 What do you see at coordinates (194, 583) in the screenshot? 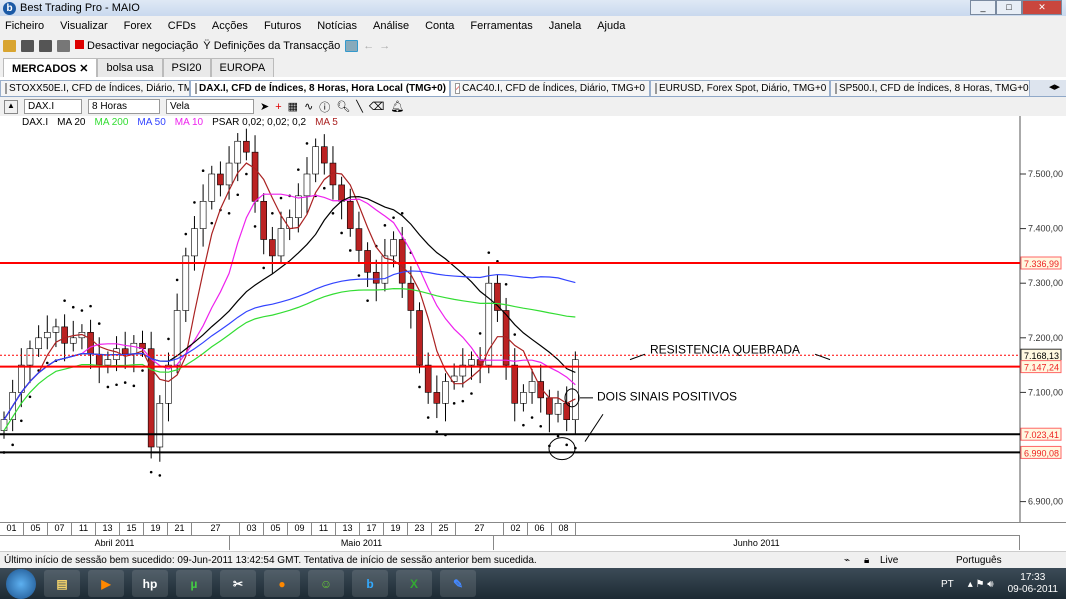
I see `utorrent-icon: µ` at bounding box center [194, 583].